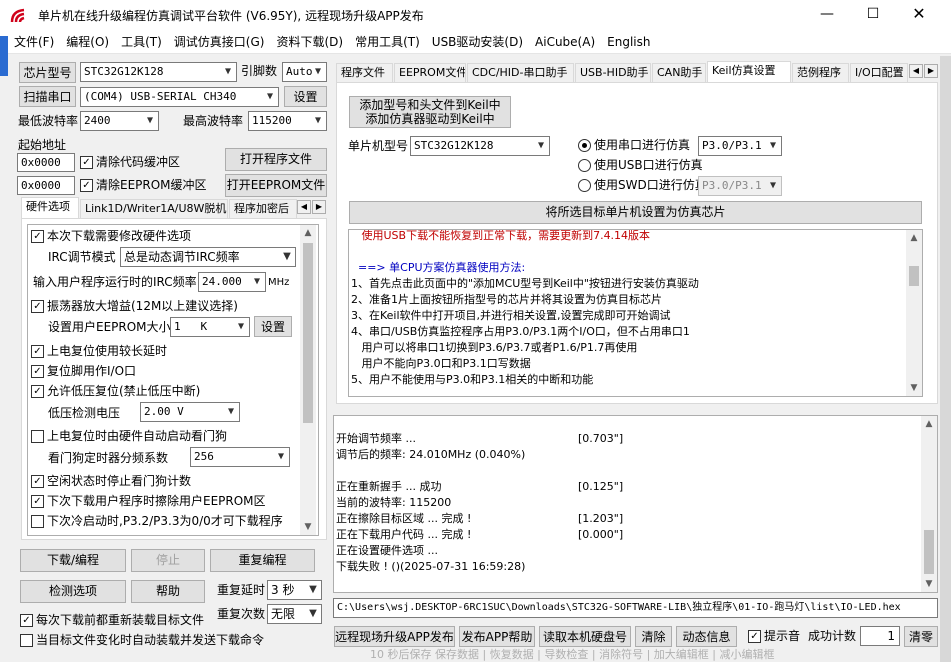 This screenshot has height=662, width=951. What do you see at coordinates (387, 42) in the screenshot?
I see `menu-common-tools: 常用工具(T)` at bounding box center [387, 42].